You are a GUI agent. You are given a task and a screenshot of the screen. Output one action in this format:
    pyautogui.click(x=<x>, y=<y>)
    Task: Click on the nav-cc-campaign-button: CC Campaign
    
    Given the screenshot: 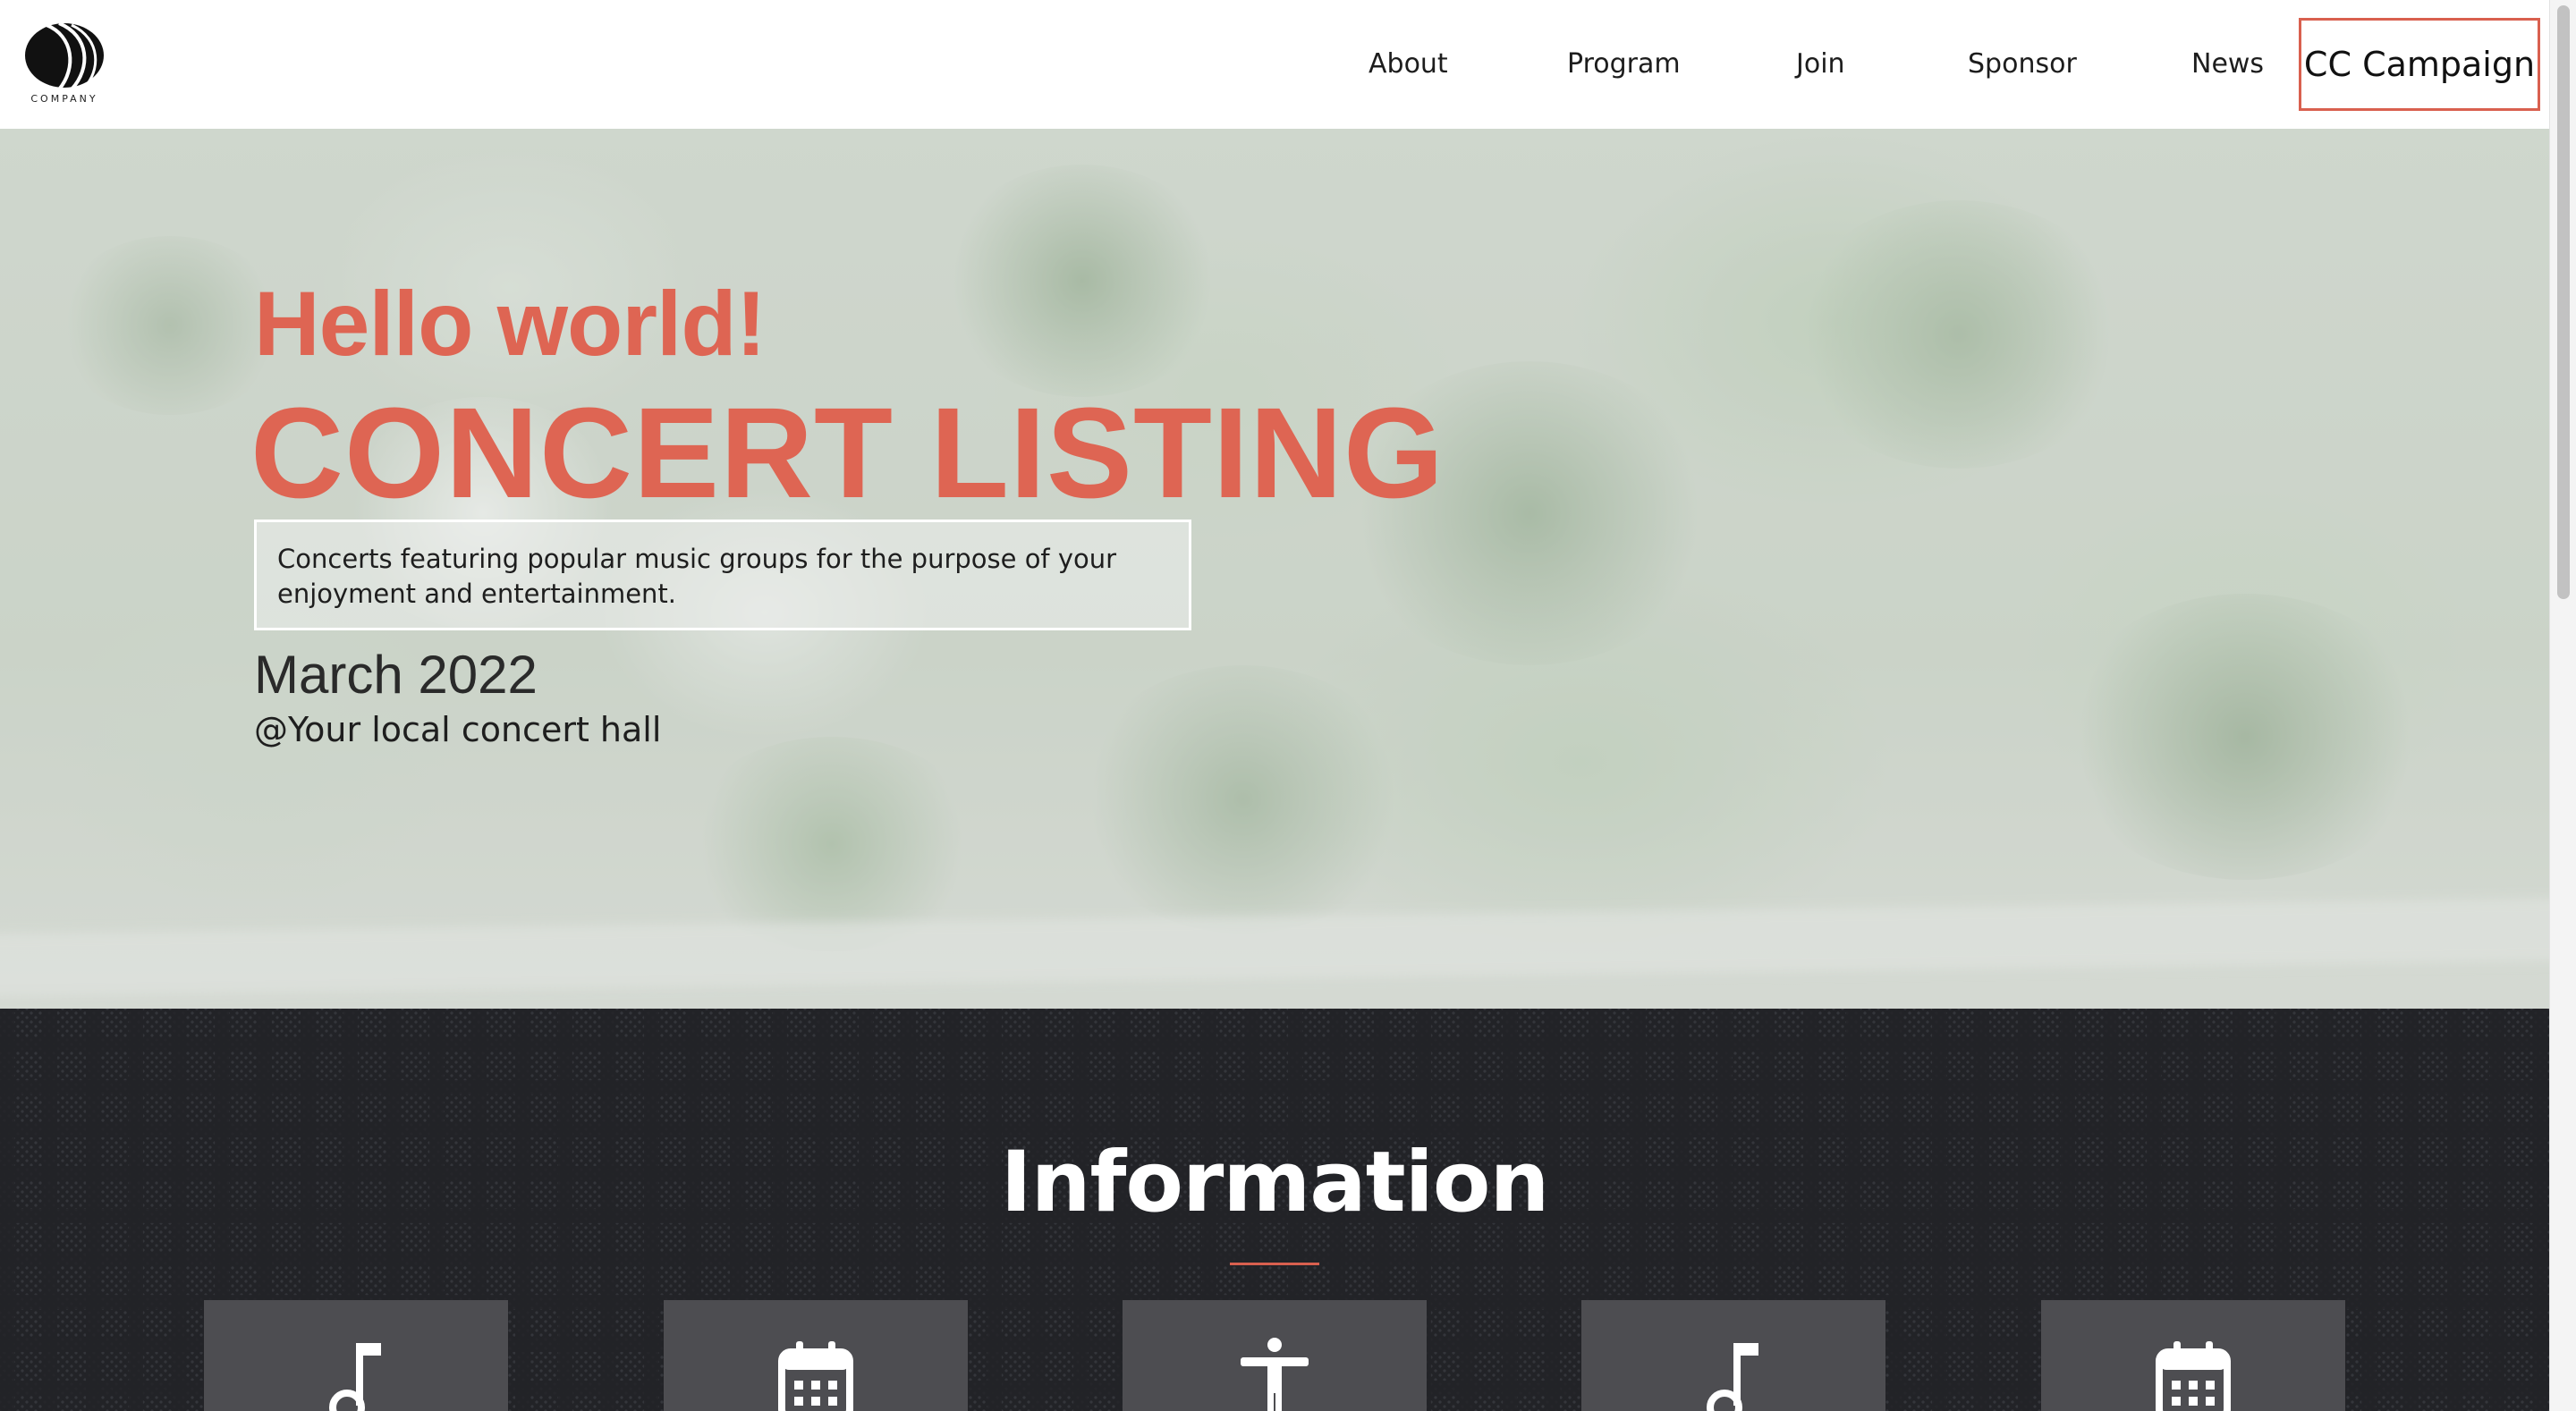 What is the action you would take?
    pyautogui.click(x=2419, y=64)
    